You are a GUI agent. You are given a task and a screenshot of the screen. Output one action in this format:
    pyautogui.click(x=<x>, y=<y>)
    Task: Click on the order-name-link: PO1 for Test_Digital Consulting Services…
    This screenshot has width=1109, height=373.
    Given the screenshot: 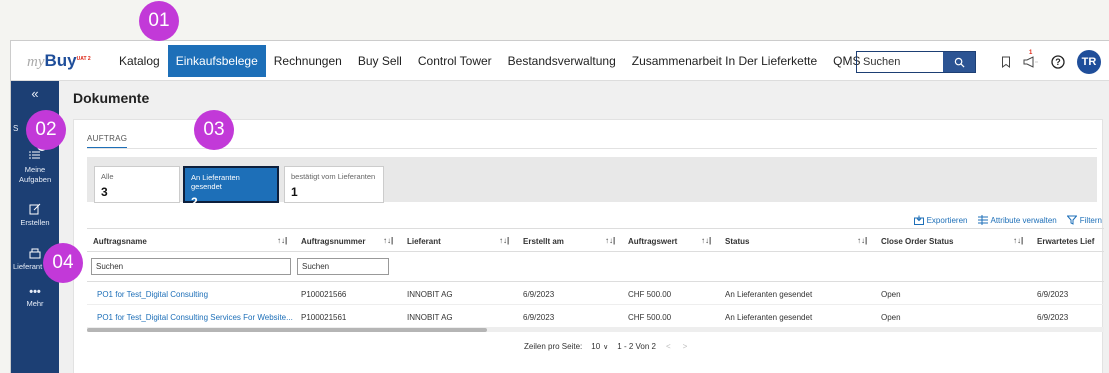 What is the action you would take?
    pyautogui.click(x=195, y=317)
    